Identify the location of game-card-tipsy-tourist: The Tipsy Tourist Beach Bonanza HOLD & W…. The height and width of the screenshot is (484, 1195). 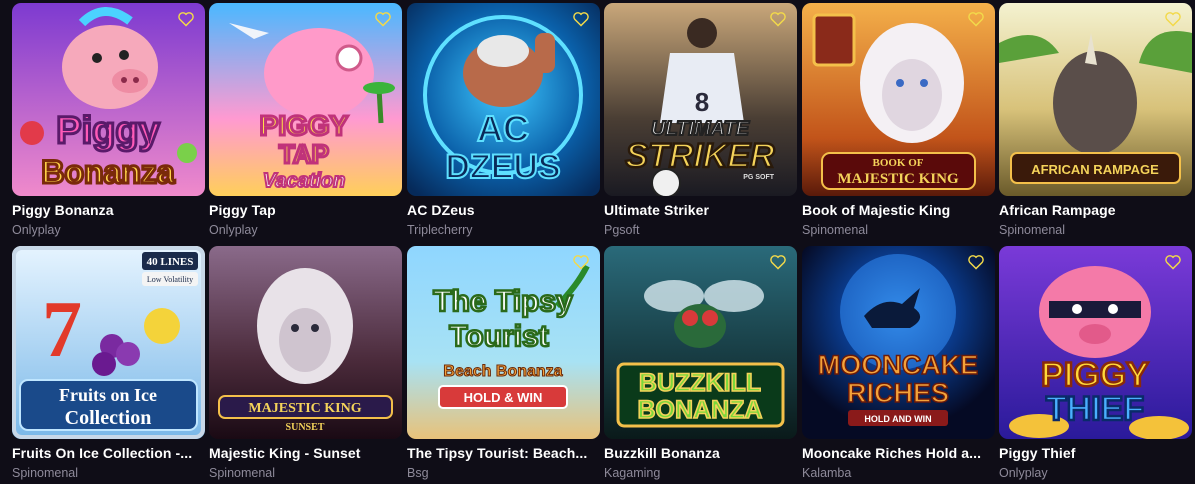
(503, 365).